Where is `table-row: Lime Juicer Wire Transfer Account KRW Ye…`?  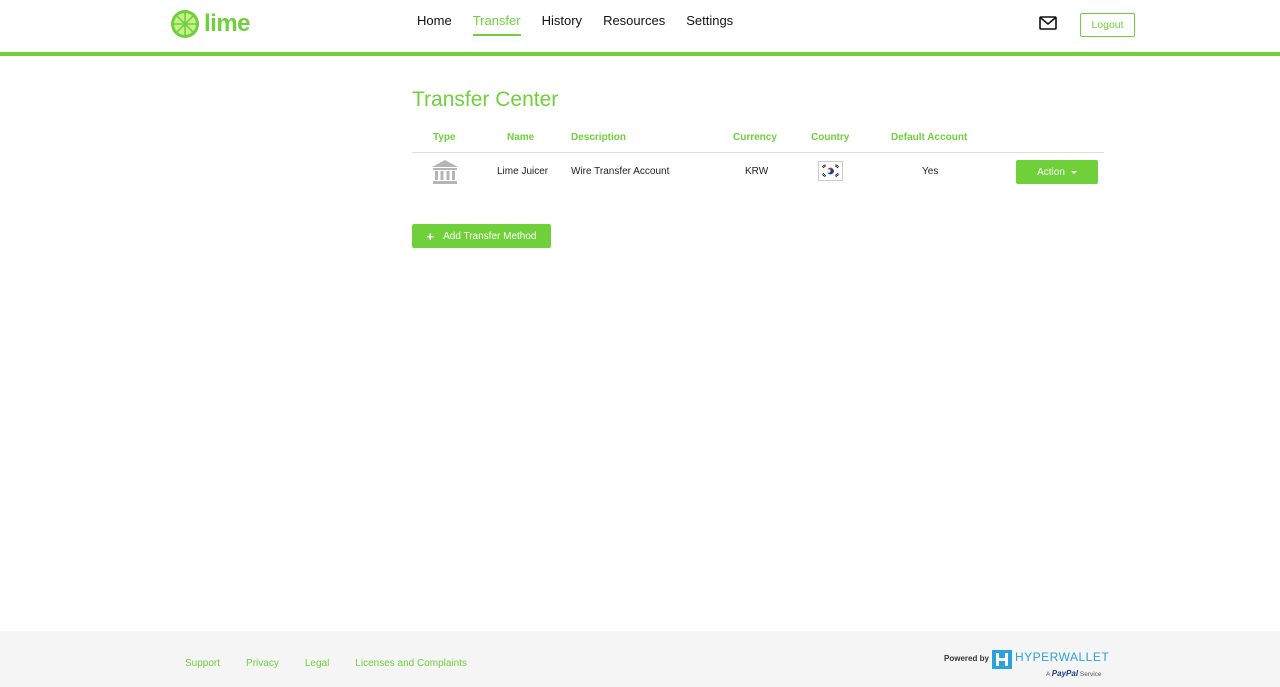
table-row: Lime Juicer Wire Transfer Account KRW Ye… is located at coordinates (758, 172).